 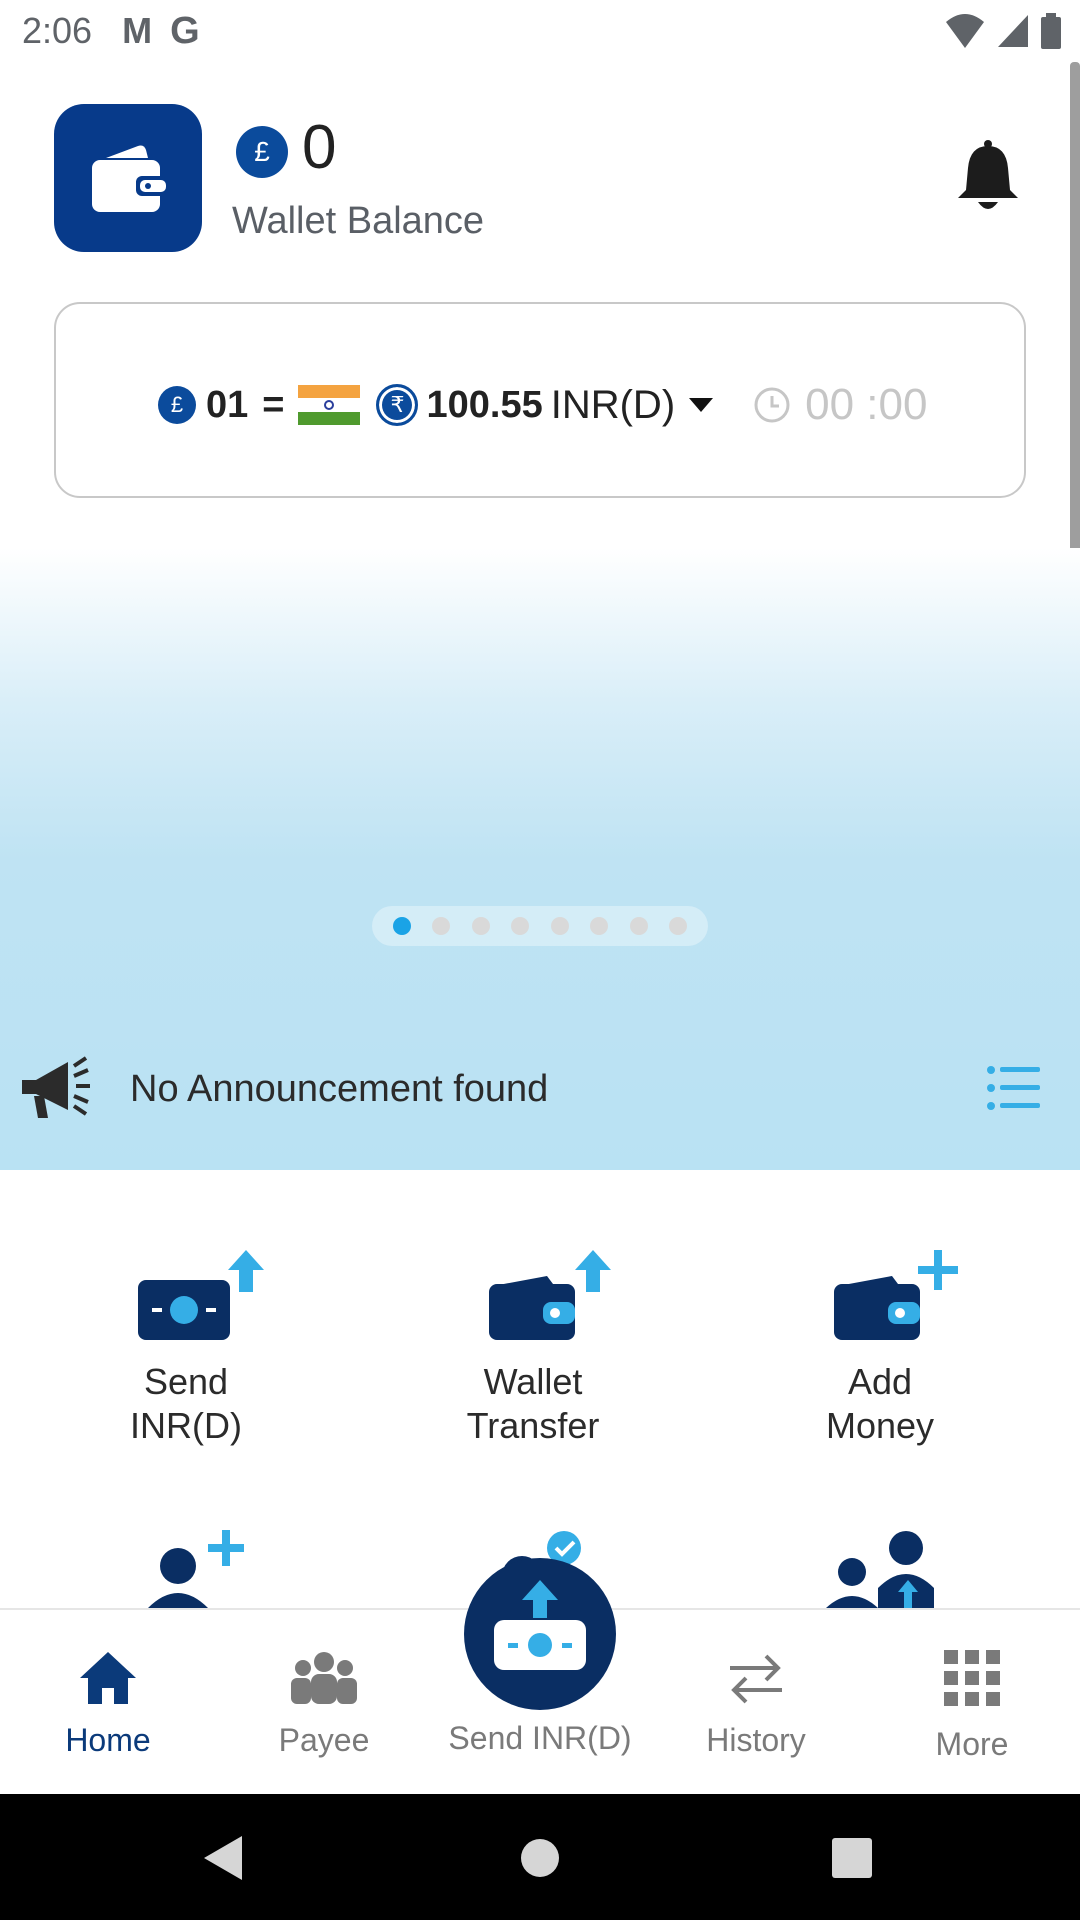 I want to click on exchange-rate-row: £ 01 = ₹ 100.55 INR(D) 00 :00, so click(x=542, y=405).